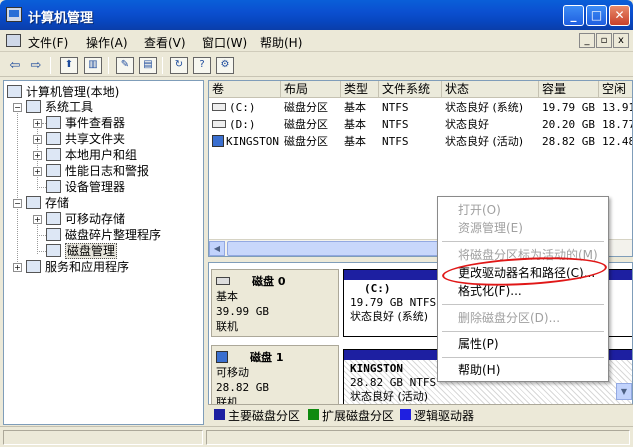 This screenshot has width=633, height=447. What do you see at coordinates (61, 18) in the screenshot?
I see `window-title: 计算机管理` at bounding box center [61, 18].